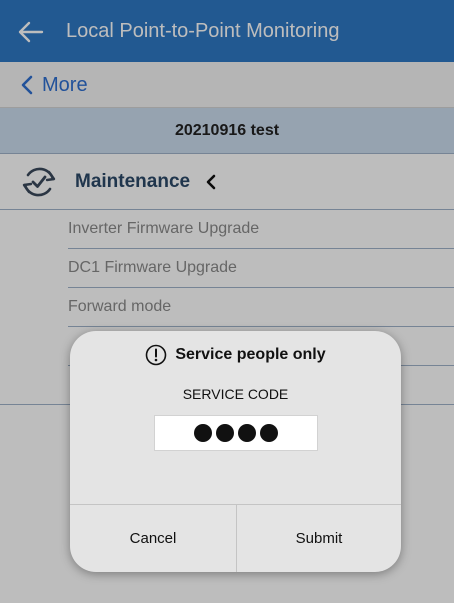  What do you see at coordinates (319, 538) in the screenshot?
I see `submit-button: Submit` at bounding box center [319, 538].